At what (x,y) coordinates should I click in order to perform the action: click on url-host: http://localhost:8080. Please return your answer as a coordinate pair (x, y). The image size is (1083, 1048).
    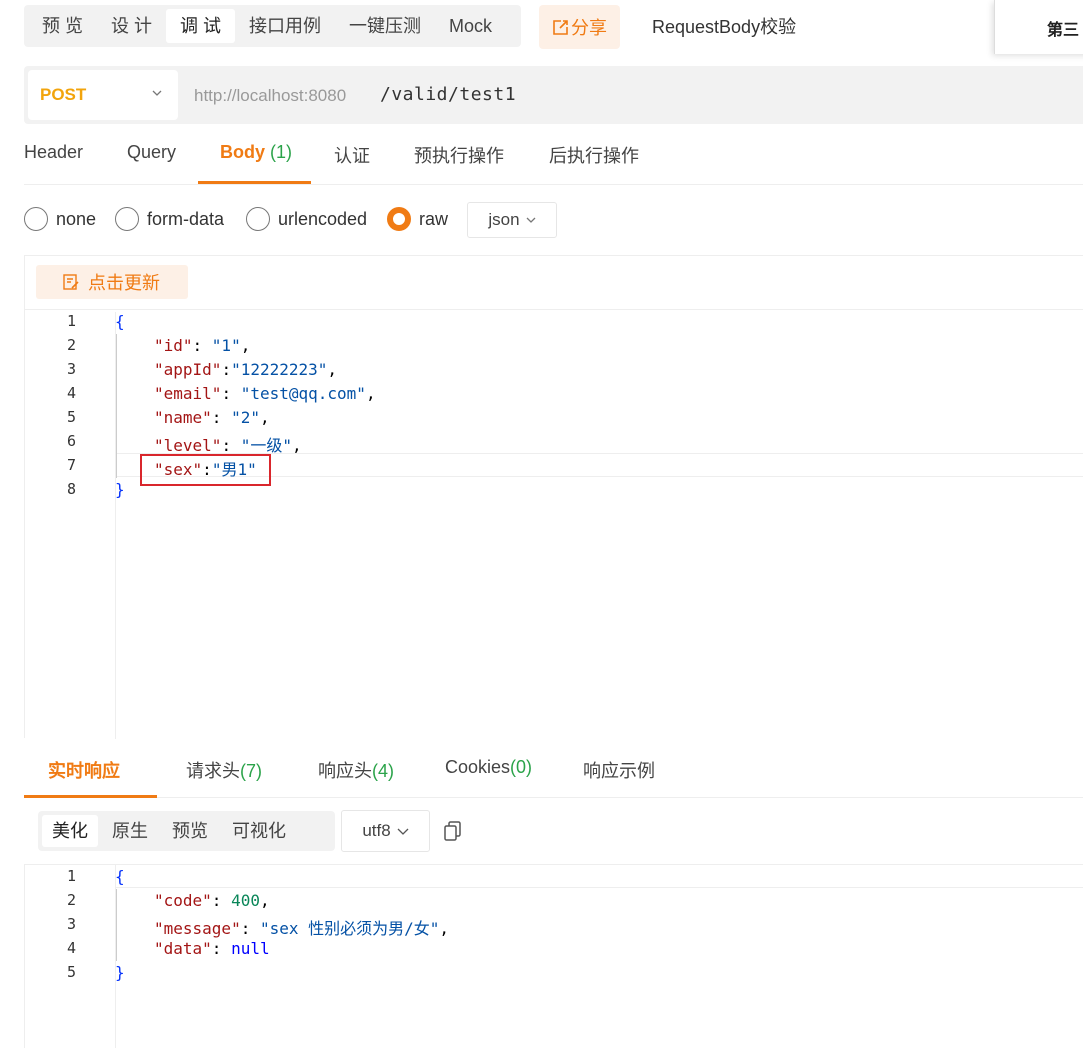
    Looking at the image, I should click on (270, 95).